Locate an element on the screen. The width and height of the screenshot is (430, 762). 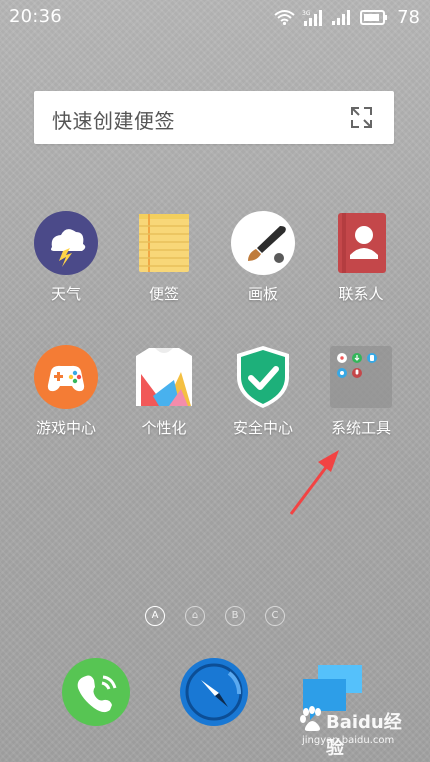
app-notes: 便签 is located at coordinates (164, 264).